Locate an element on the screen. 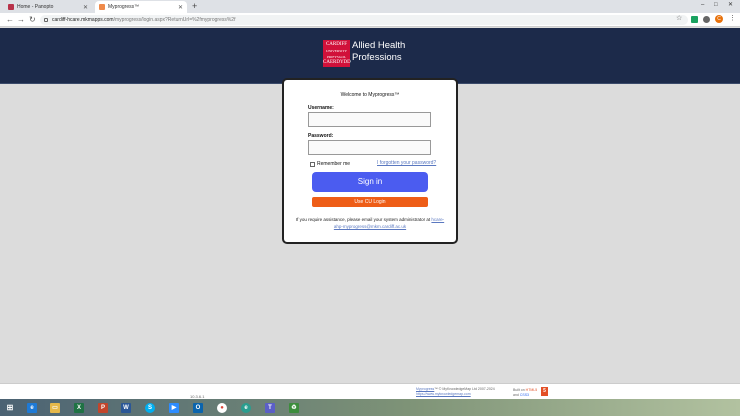  html5-badge-icon: 5 is located at coordinates (544, 391).